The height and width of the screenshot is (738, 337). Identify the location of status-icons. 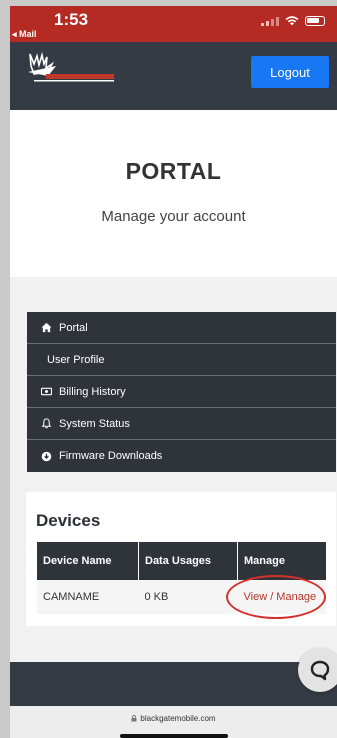
(293, 21).